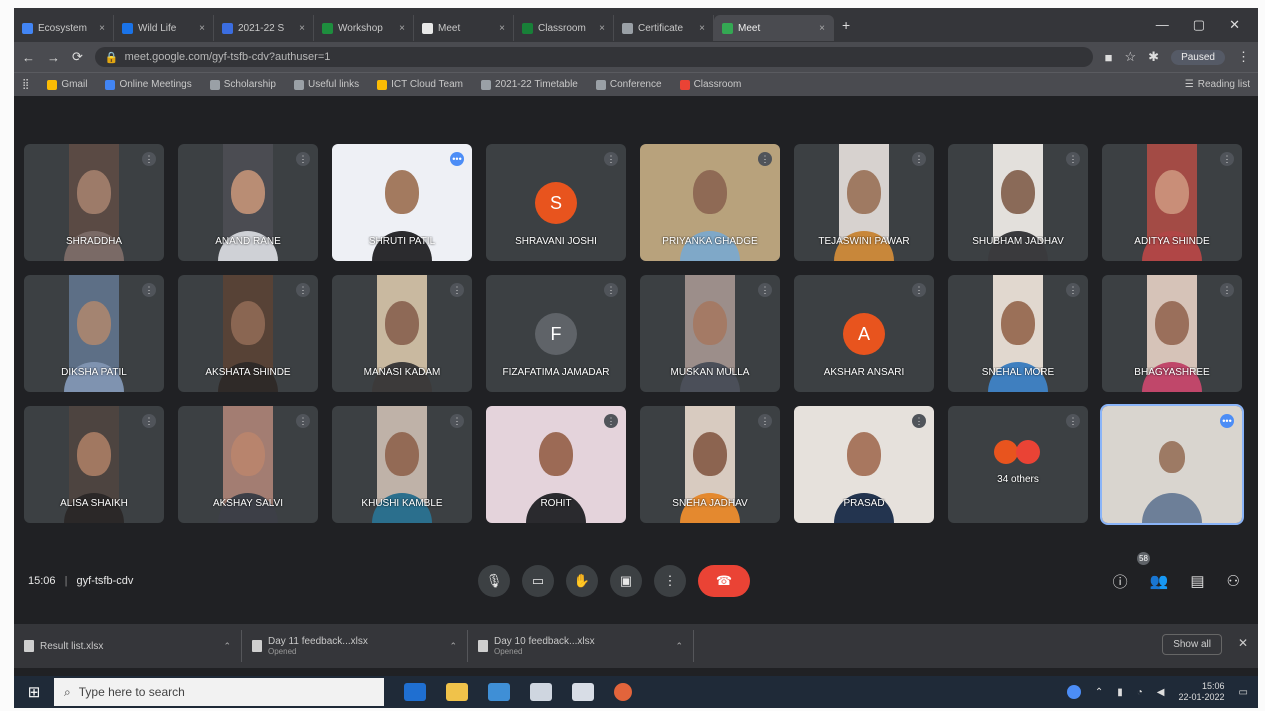 Image resolution: width=1265 pixels, height=711 pixels. What do you see at coordinates (1199, 25) in the screenshot?
I see `maximize-icon: ▢` at bounding box center [1199, 25].